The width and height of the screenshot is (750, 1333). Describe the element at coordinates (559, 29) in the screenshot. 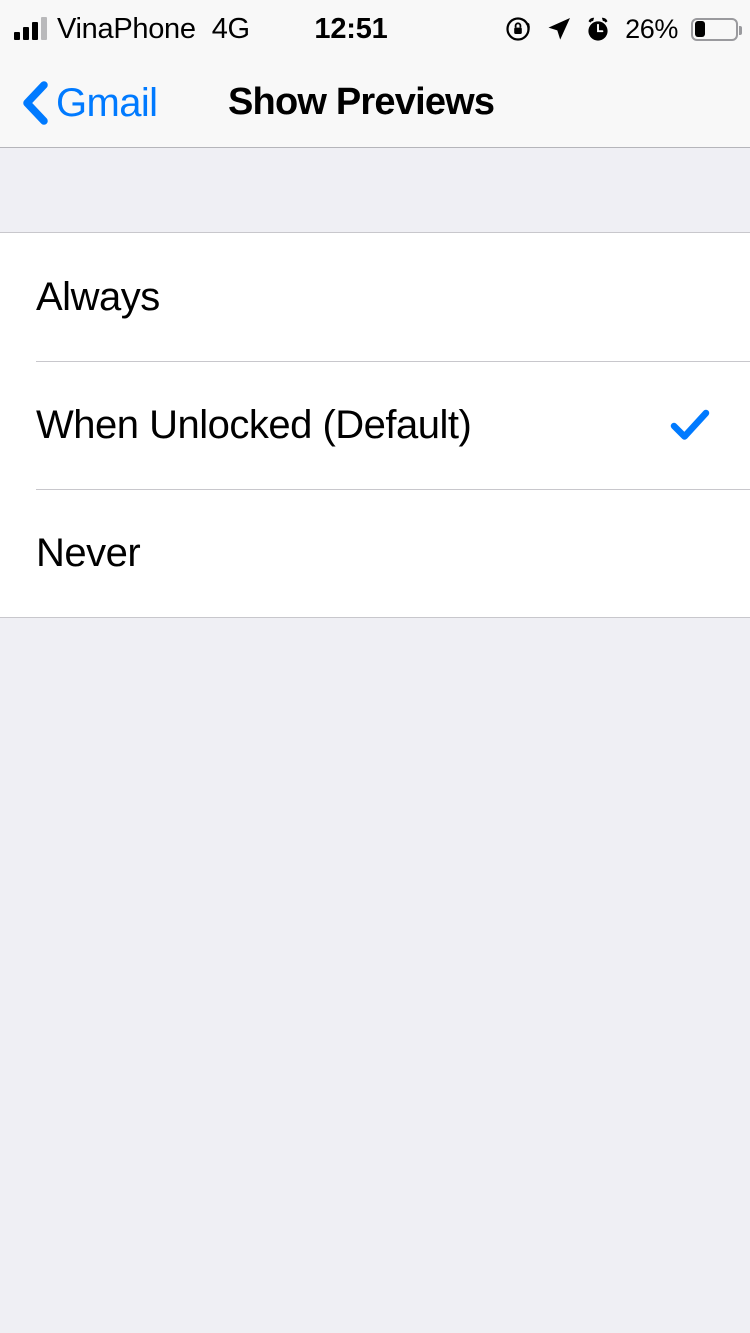

I see `location-arrow-icon` at that location.